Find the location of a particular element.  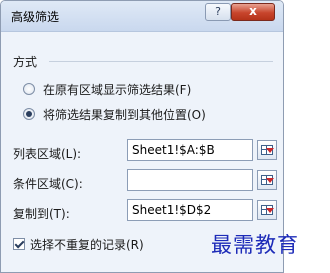

title-bar: 高级筛选 ? x is located at coordinates (142, 16).